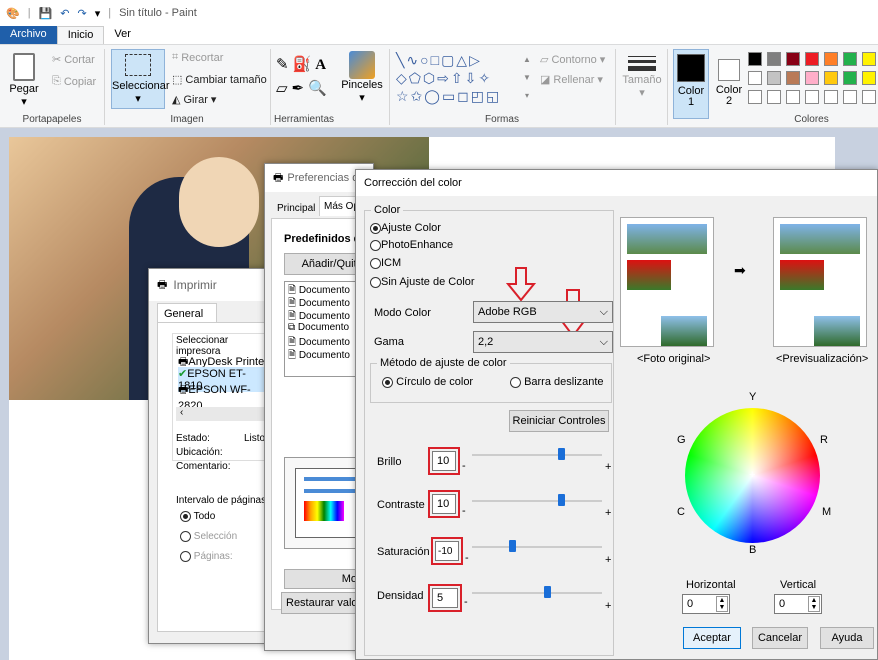  Describe the element at coordinates (642, 83) in the screenshot. I see `size-button: Tamaño ▾` at that location.